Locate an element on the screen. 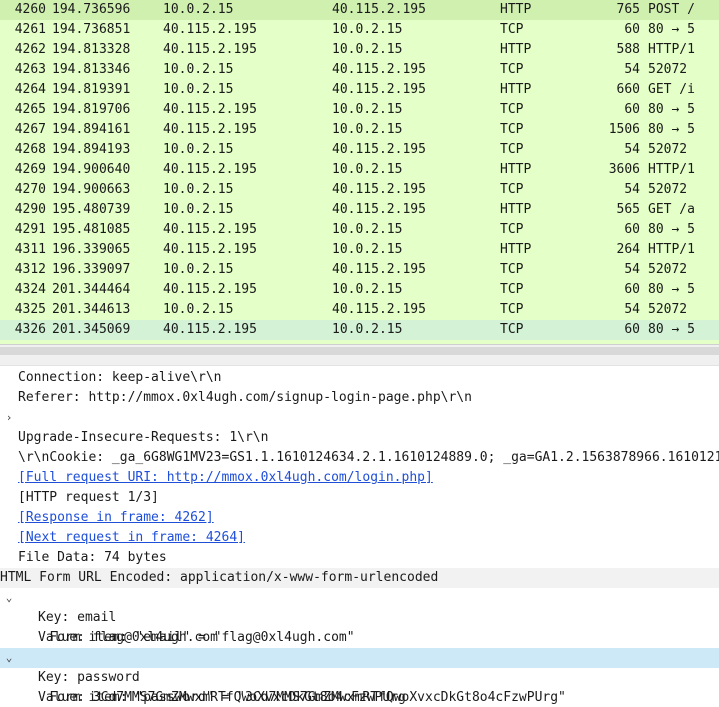 This screenshot has height=707, width=719. password-key: Key: password is located at coordinates (359, 678).